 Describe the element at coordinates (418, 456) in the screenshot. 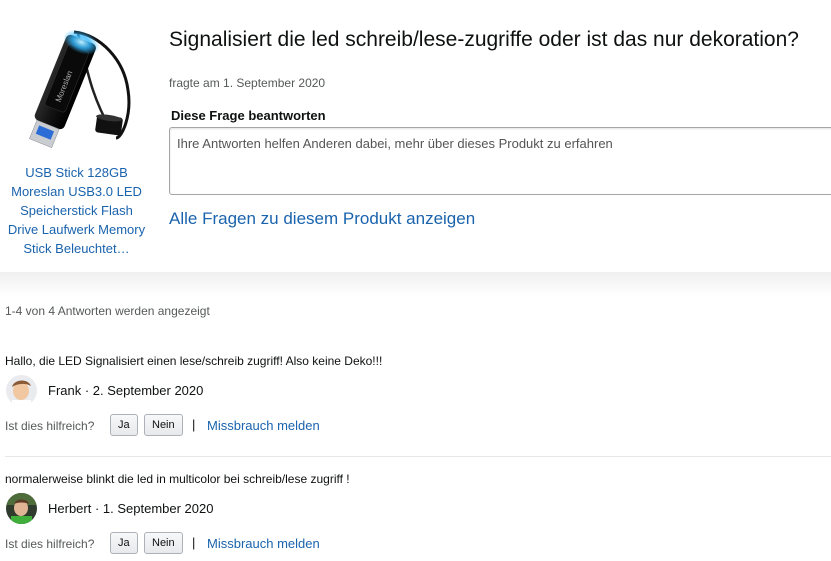

I see `answer-divider` at that location.